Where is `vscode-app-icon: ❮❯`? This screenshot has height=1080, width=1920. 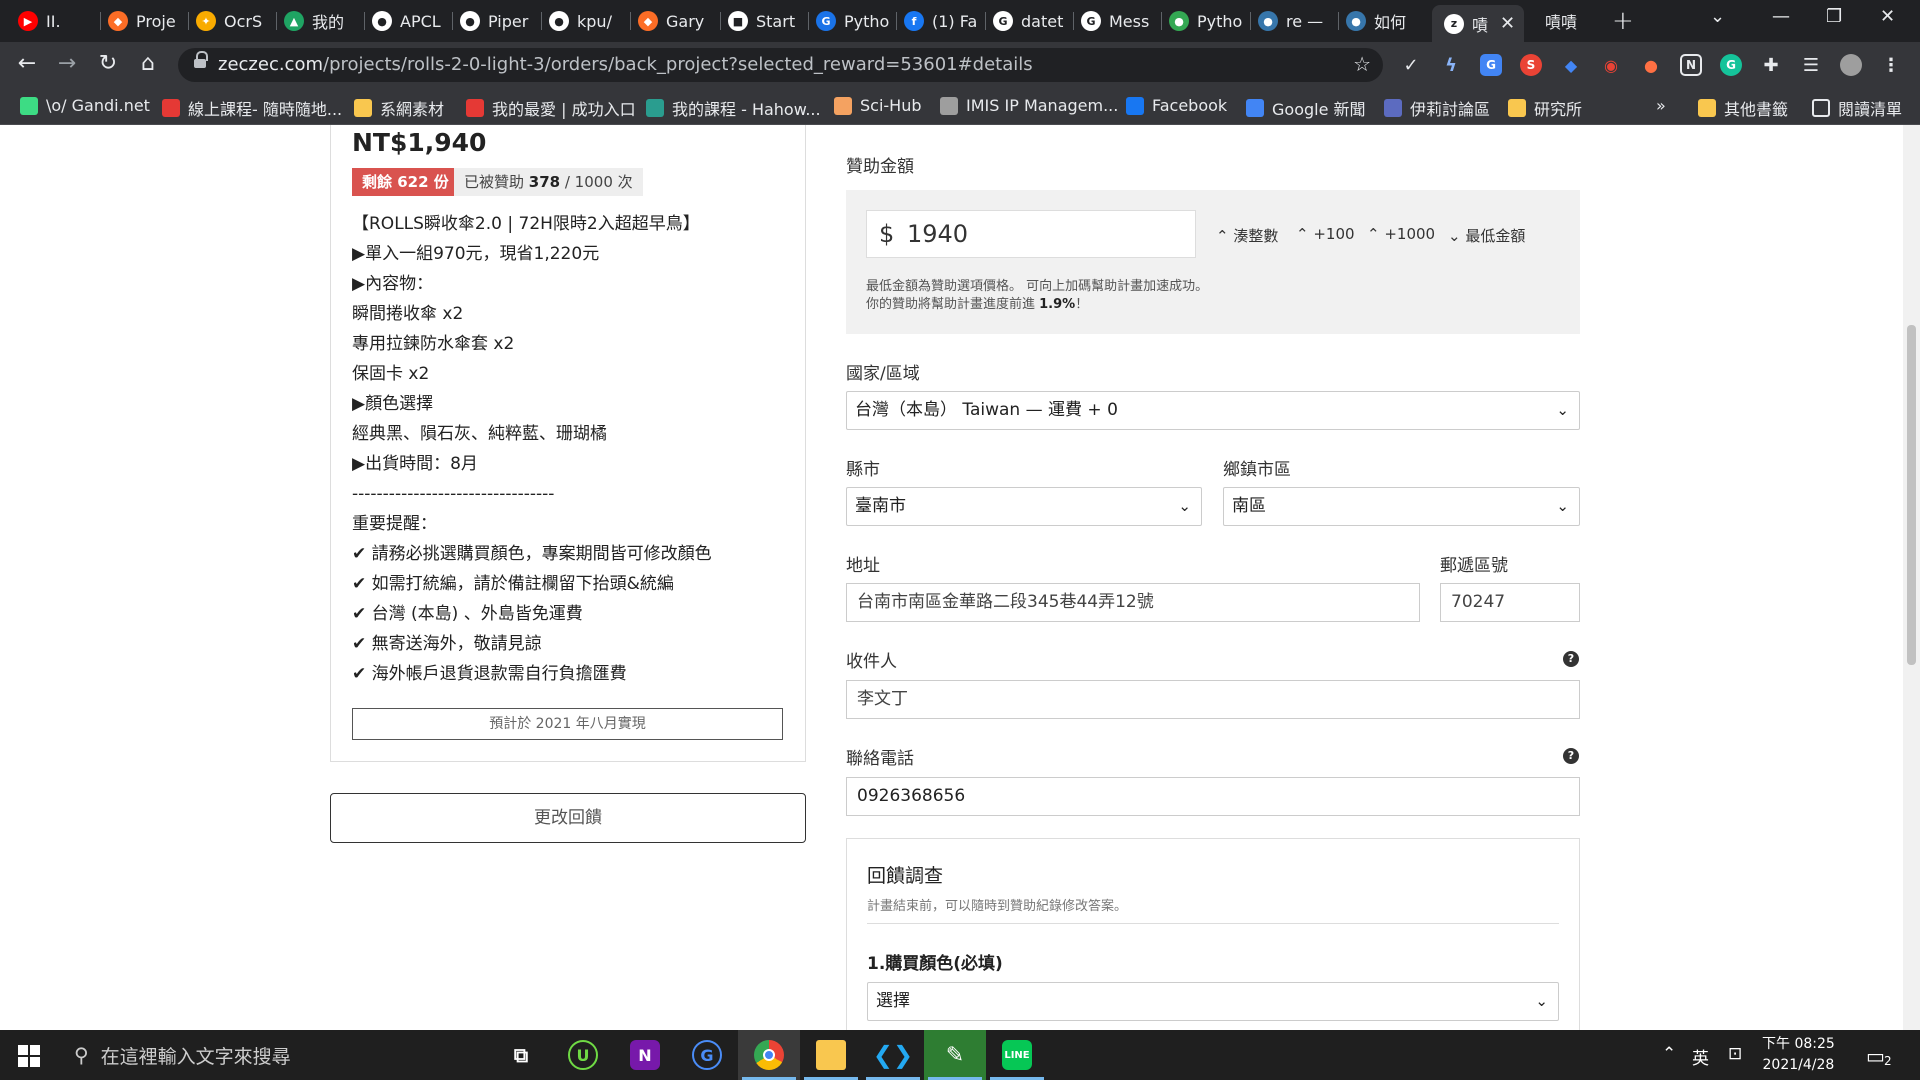
vscode-app-icon: ❮❯ is located at coordinates (893, 1055).